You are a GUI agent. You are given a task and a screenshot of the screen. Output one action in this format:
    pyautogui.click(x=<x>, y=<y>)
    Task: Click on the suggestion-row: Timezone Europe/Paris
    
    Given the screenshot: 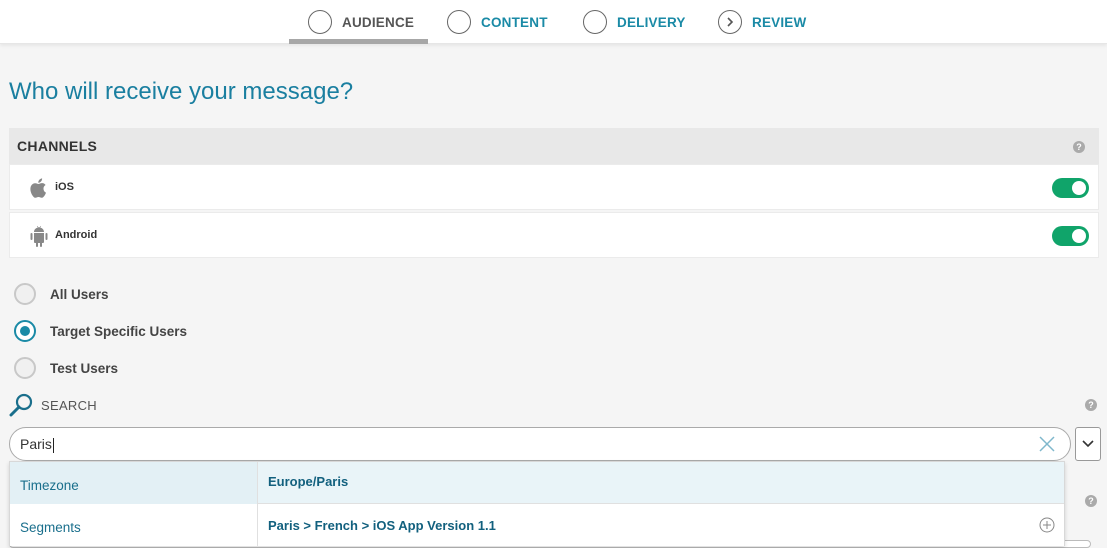 What is the action you would take?
    pyautogui.click(x=537, y=483)
    